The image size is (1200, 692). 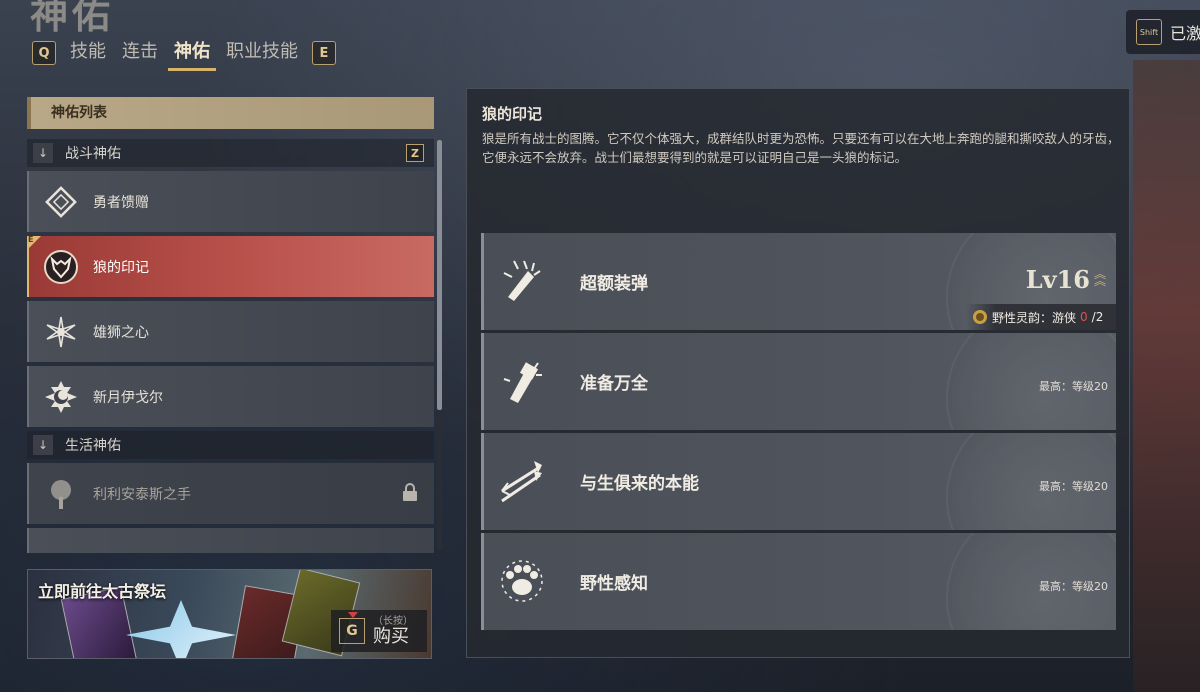 What do you see at coordinates (93, 154) in the screenshot?
I see `category-label: 战斗神佑` at bounding box center [93, 154].